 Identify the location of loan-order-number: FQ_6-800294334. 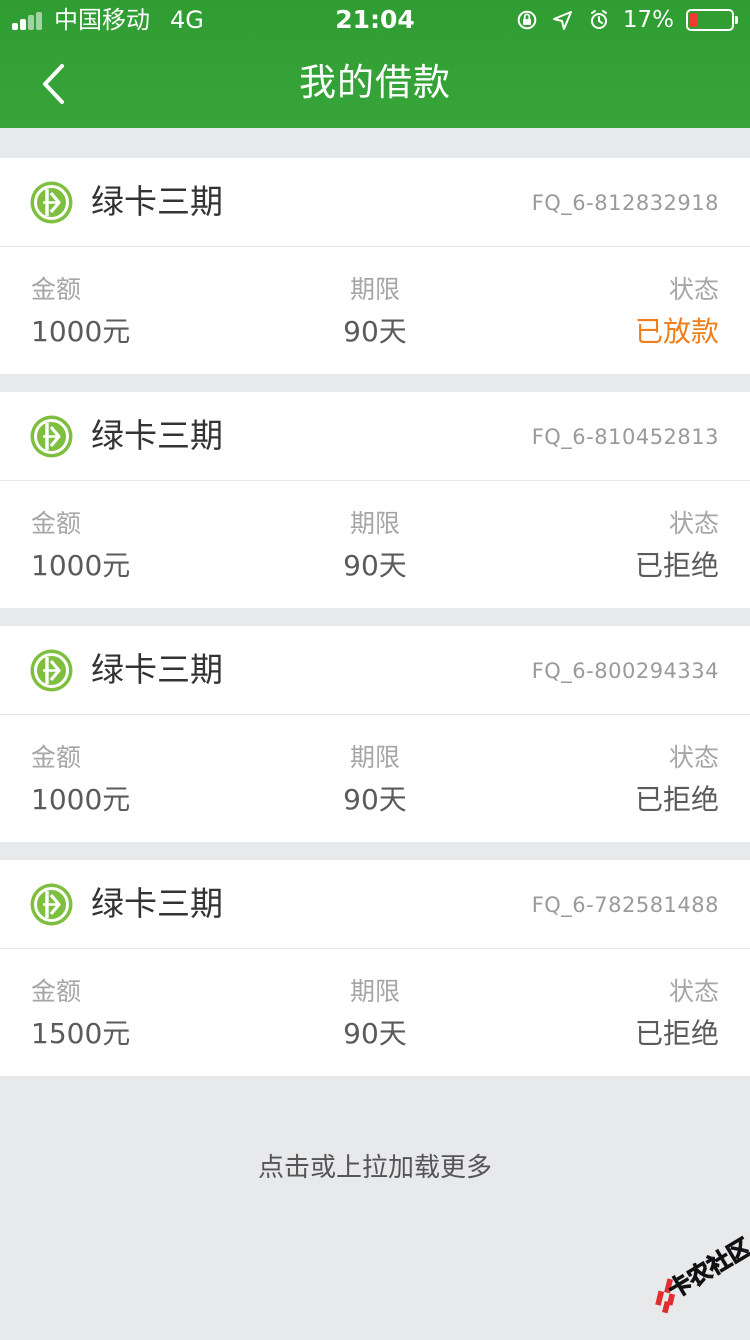
(625, 671).